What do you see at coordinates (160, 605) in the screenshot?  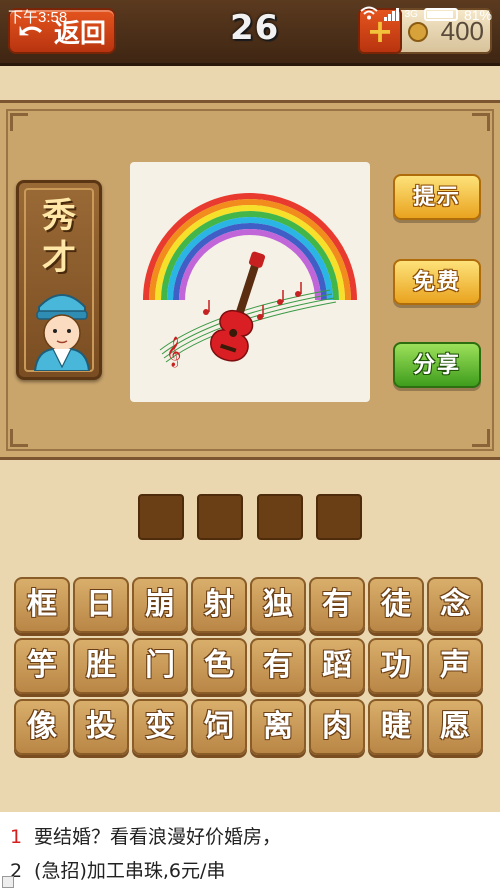 I see `character-tile: 崩` at bounding box center [160, 605].